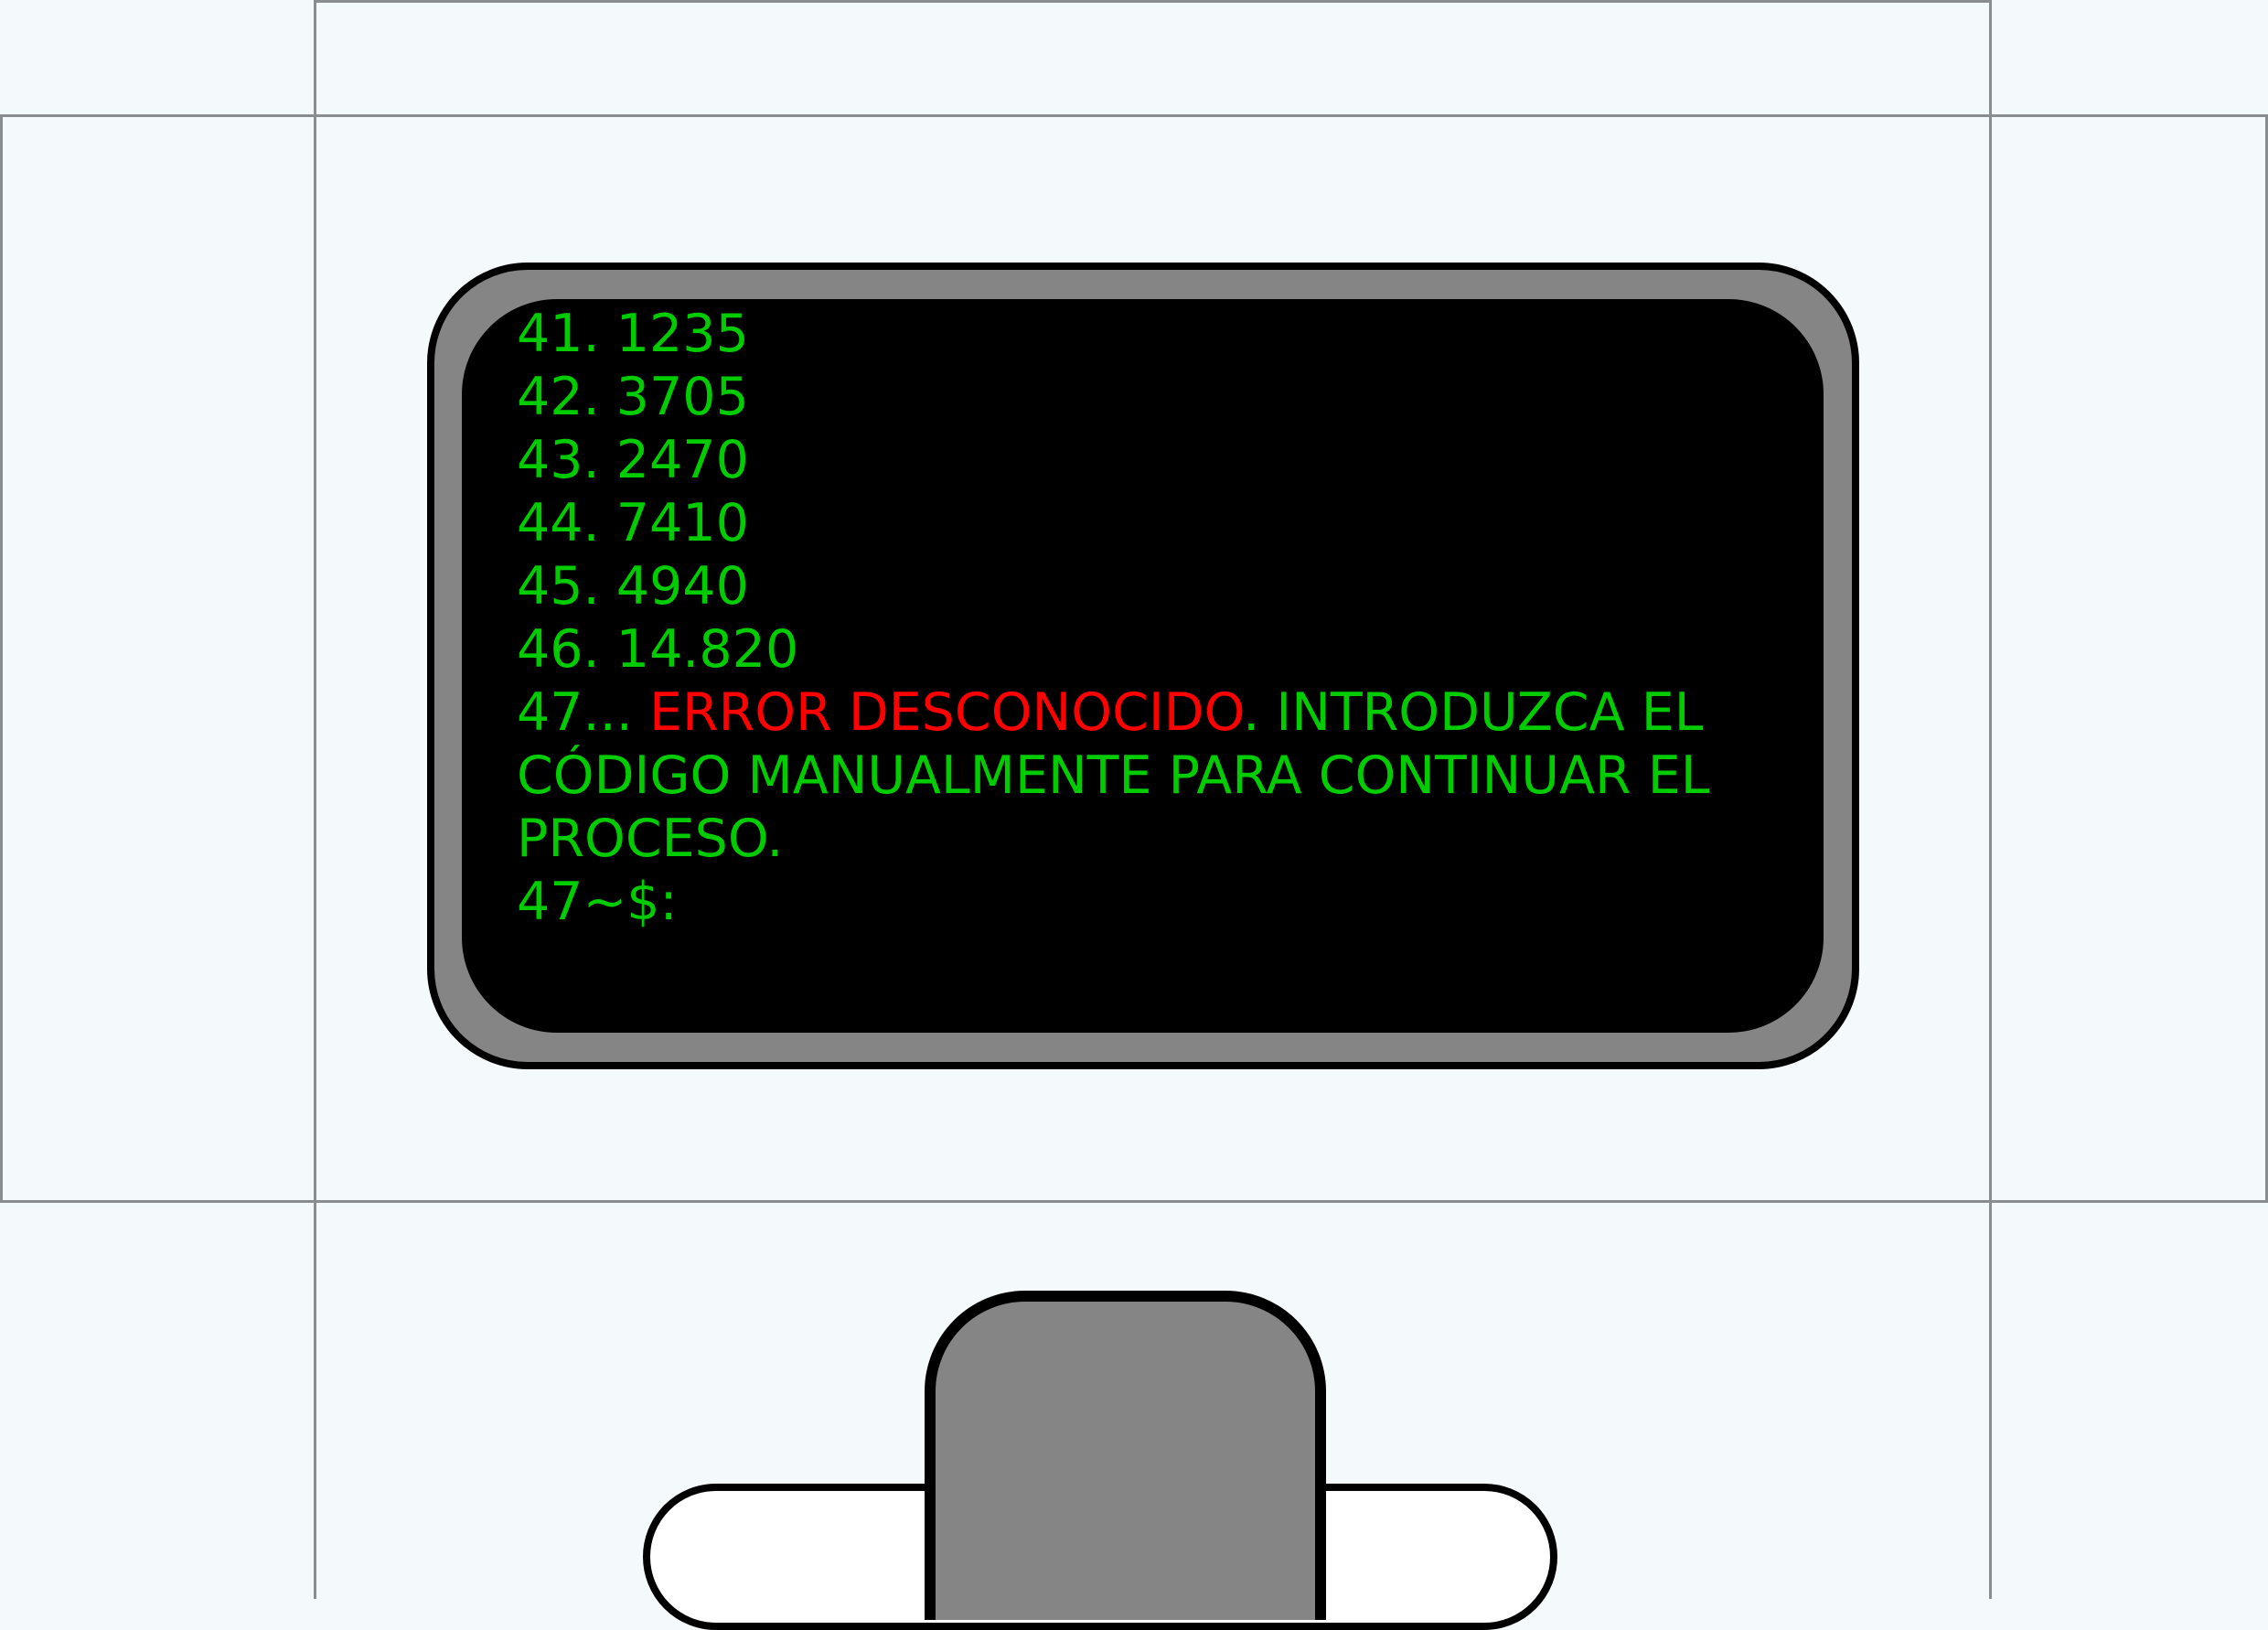  Describe the element at coordinates (946, 712) in the screenshot. I see `error-label: ERROR DESCONOCIDO` at that location.